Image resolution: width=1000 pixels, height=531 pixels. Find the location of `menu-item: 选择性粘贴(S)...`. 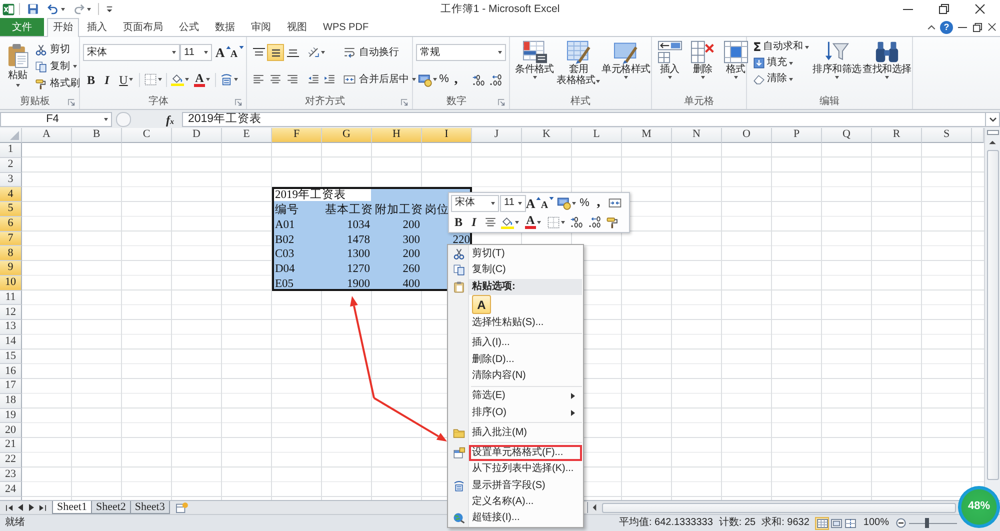

menu-item: 选择性粘贴(S)... is located at coordinates (525, 323).